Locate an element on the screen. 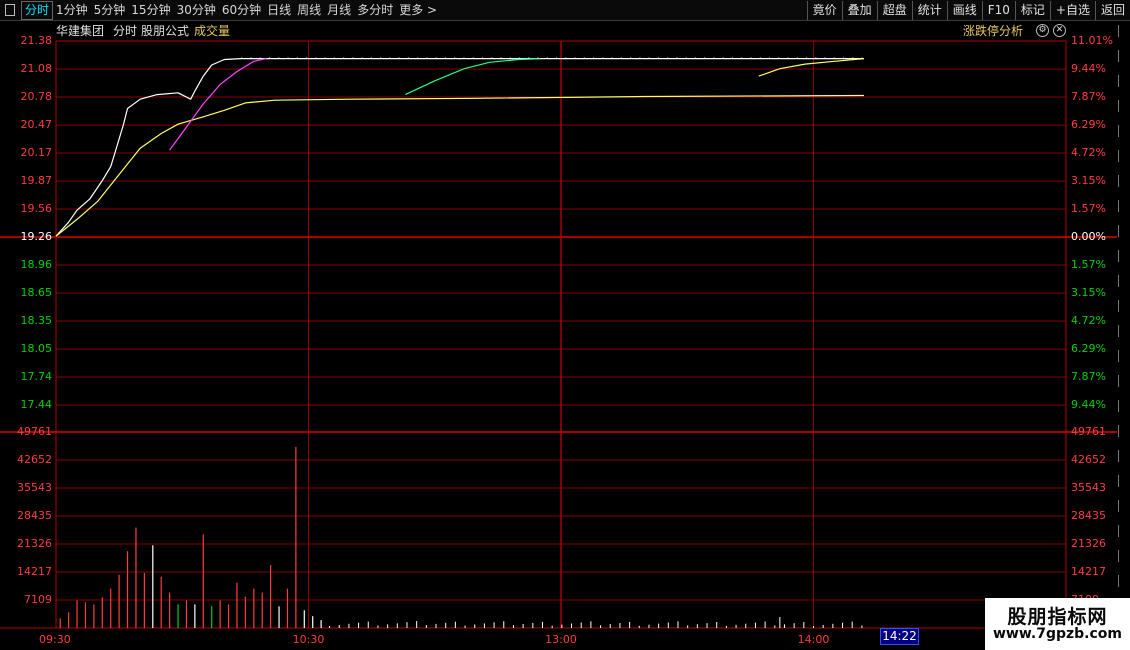  volume-label-left: 21326 is located at coordinates (34, 543).